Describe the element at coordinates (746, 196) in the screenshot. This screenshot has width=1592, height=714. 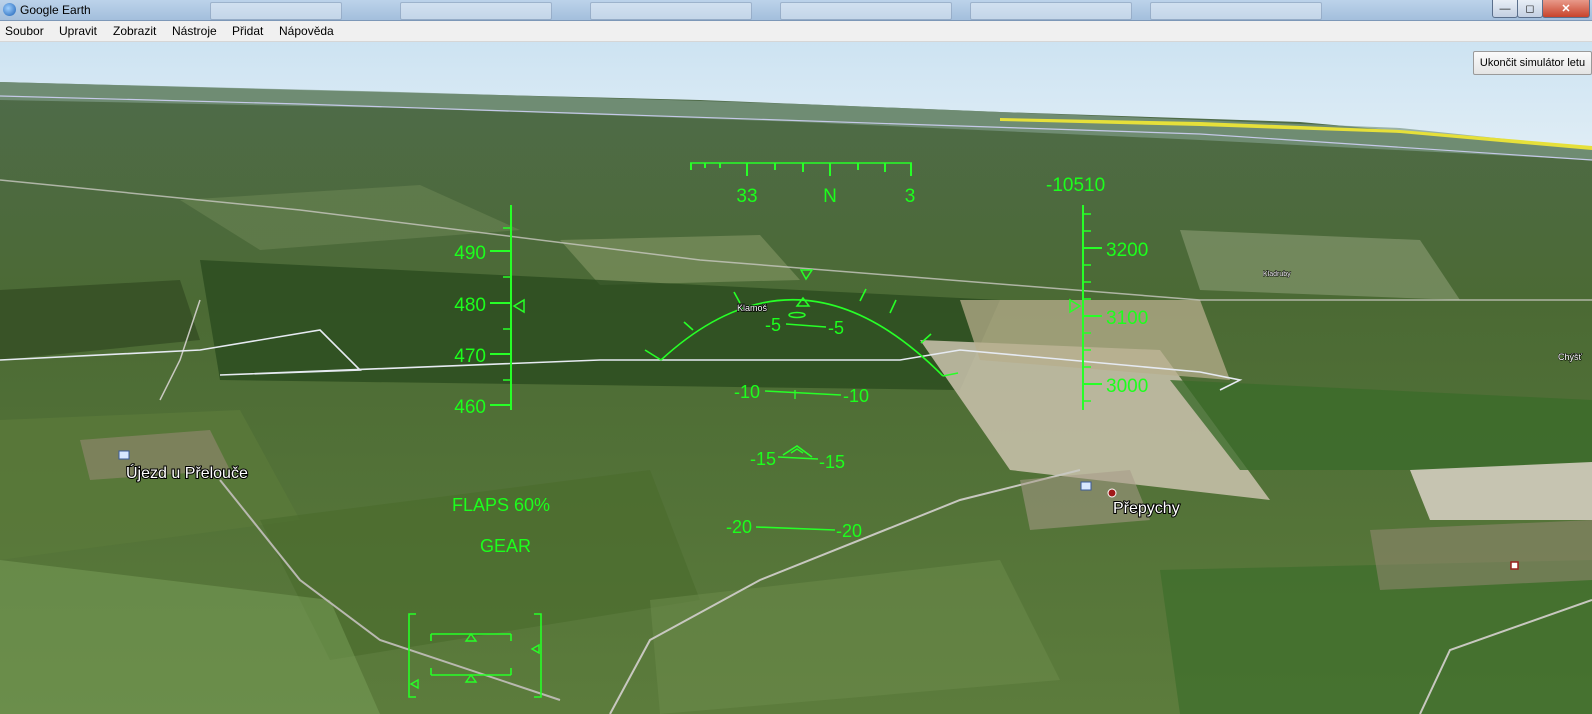
I see `heading-left-label: 33` at that location.